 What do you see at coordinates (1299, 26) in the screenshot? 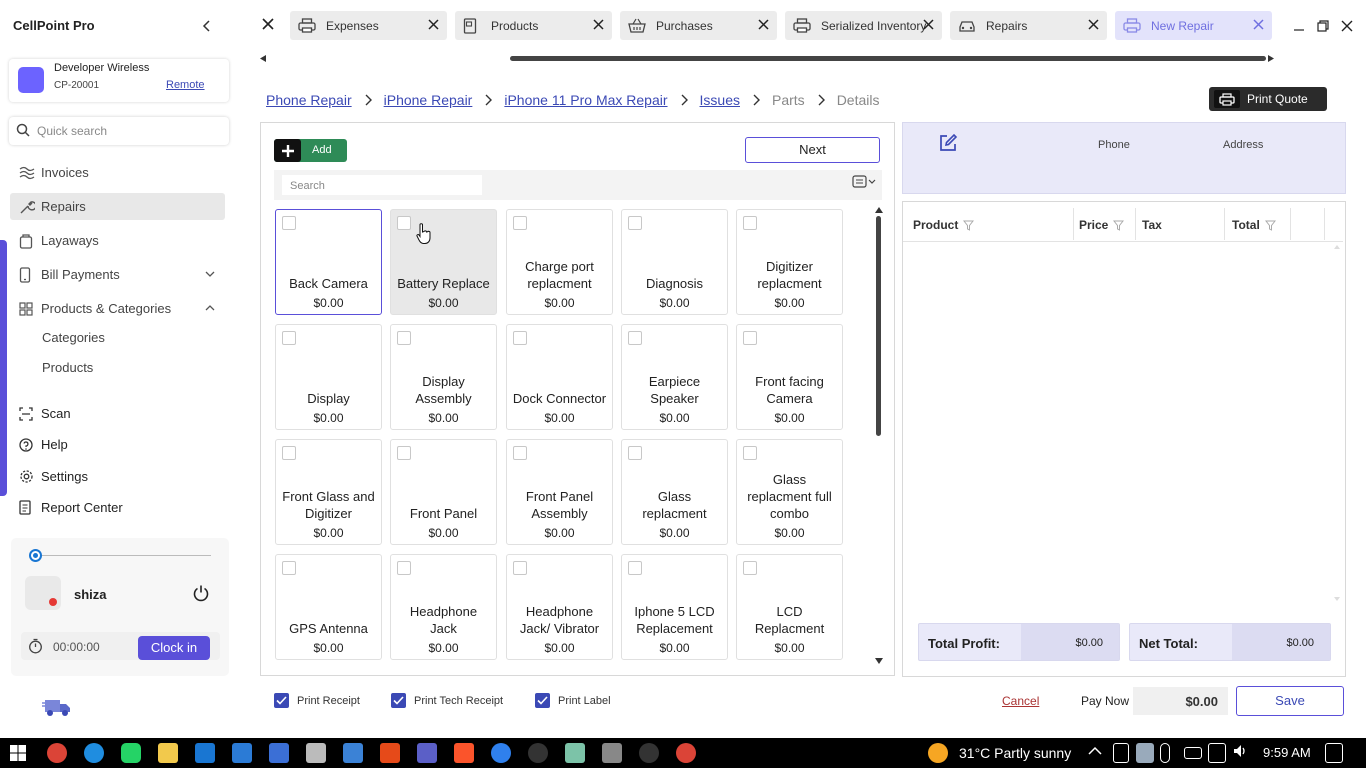
I see `minimize-icon` at bounding box center [1299, 26].